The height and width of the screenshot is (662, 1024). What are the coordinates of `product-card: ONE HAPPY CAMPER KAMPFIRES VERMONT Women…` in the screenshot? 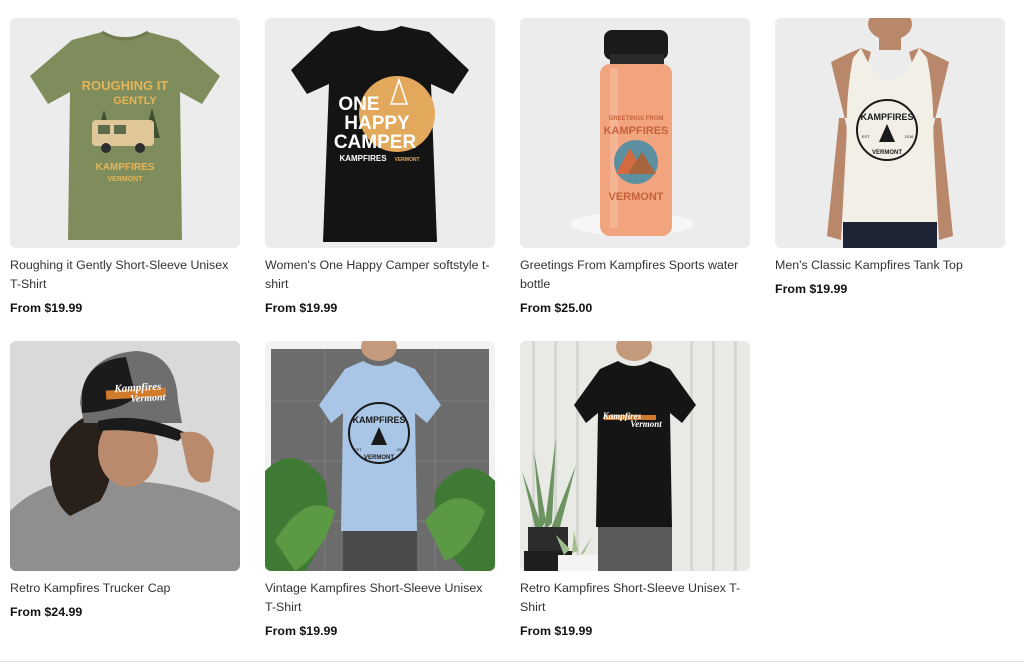 It's located at (380, 179).